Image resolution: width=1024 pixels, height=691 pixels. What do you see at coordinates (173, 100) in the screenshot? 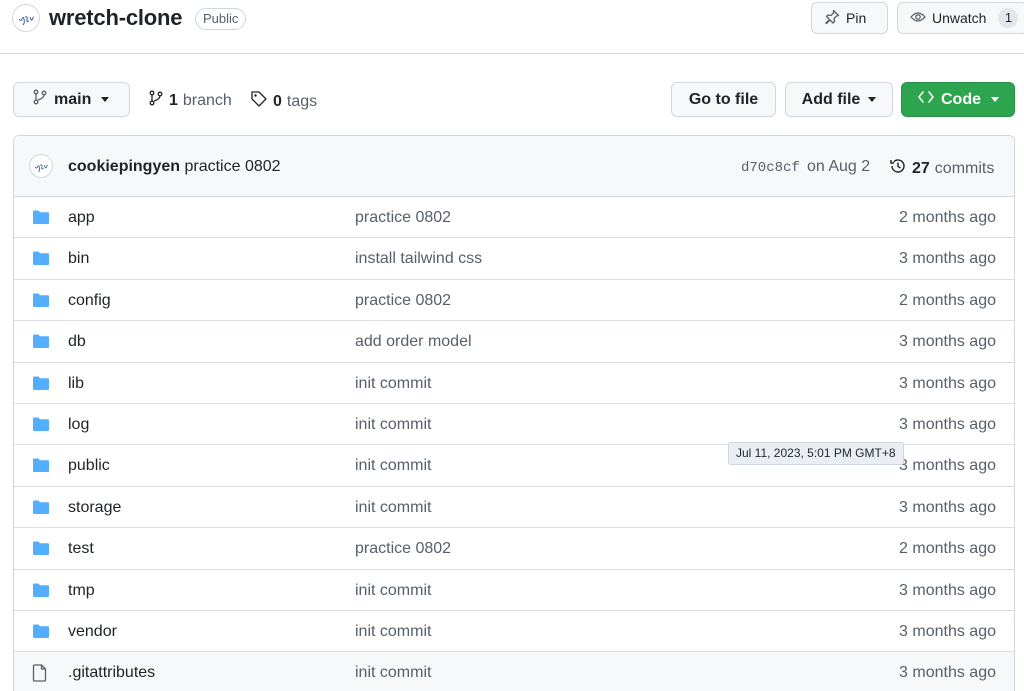
I see `branches-count: 1` at bounding box center [173, 100].